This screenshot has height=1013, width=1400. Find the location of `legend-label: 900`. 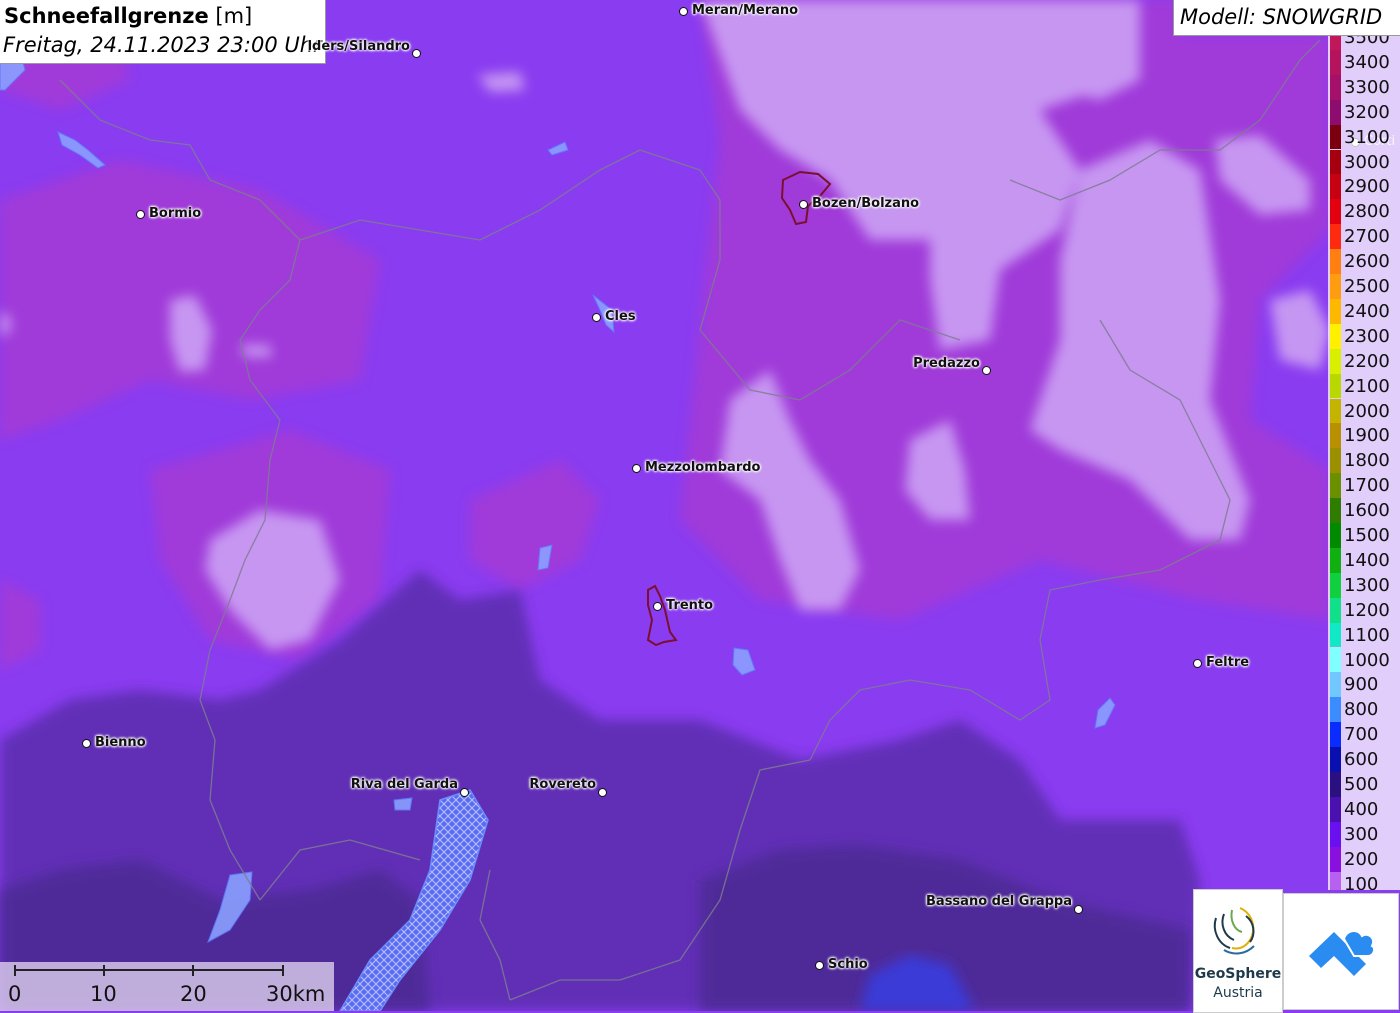

legend-label: 900 is located at coordinates (1361, 685).